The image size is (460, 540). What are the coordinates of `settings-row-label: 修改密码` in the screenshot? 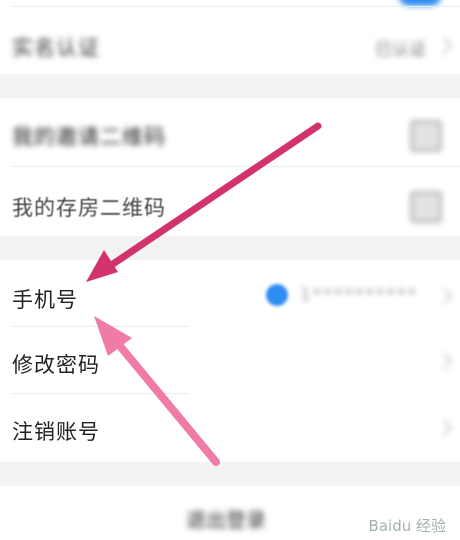 It's located at (56, 365).